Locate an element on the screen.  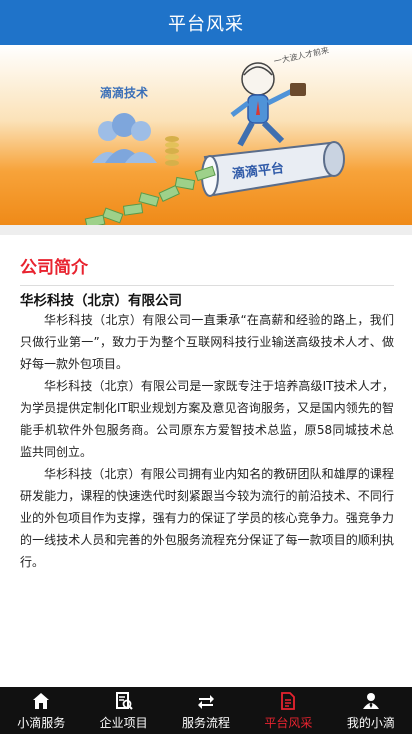
tube-illustration: 滴滴平台 is located at coordinates (273, 169).